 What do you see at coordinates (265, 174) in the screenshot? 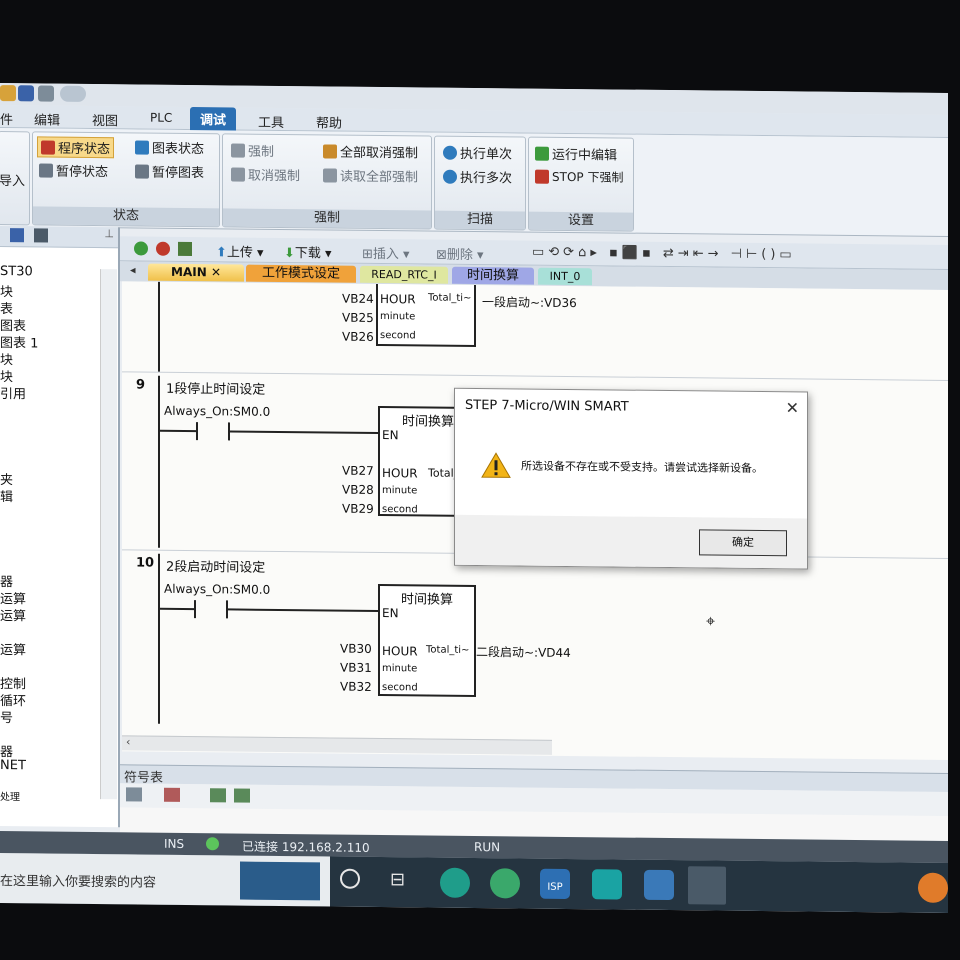
I see `unforce-button: 取消强制` at bounding box center [265, 174].